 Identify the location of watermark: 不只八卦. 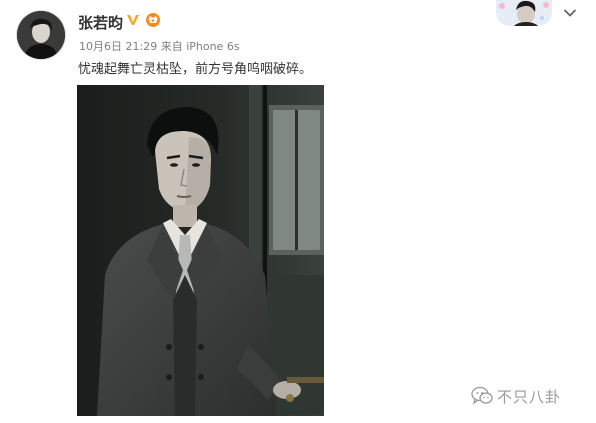
(516, 396).